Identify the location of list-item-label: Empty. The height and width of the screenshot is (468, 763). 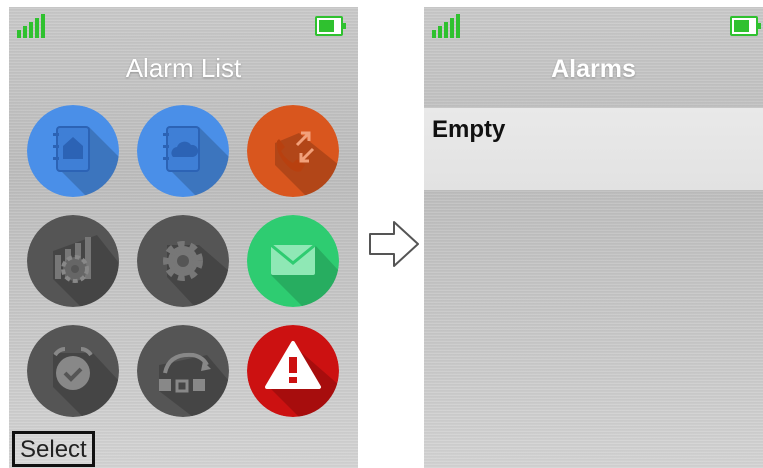
(469, 129).